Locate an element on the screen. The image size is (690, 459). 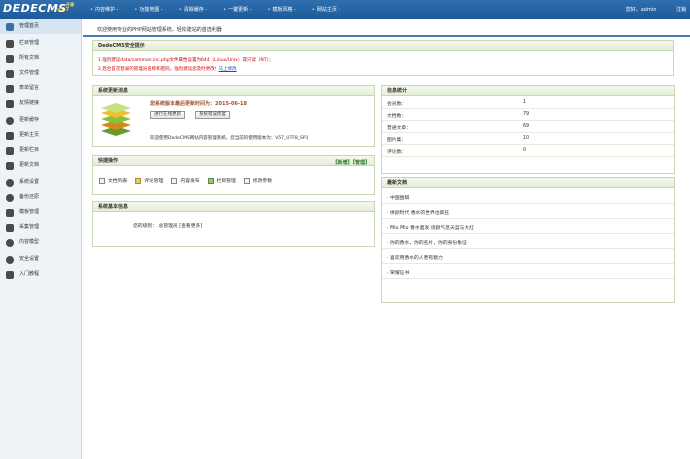
level-value: 总管理员 is located at coordinates (168, 226).